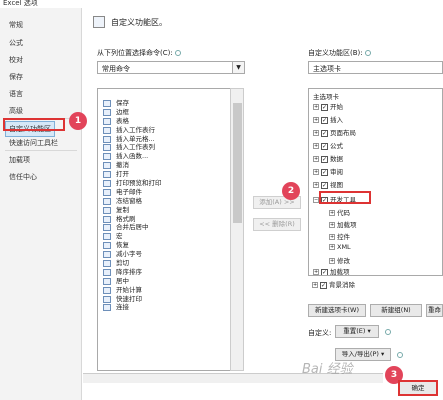 The width and height of the screenshot is (443, 400). What do you see at coordinates (107, 290) in the screenshot?
I see `calculate-icon` at bounding box center [107, 290].